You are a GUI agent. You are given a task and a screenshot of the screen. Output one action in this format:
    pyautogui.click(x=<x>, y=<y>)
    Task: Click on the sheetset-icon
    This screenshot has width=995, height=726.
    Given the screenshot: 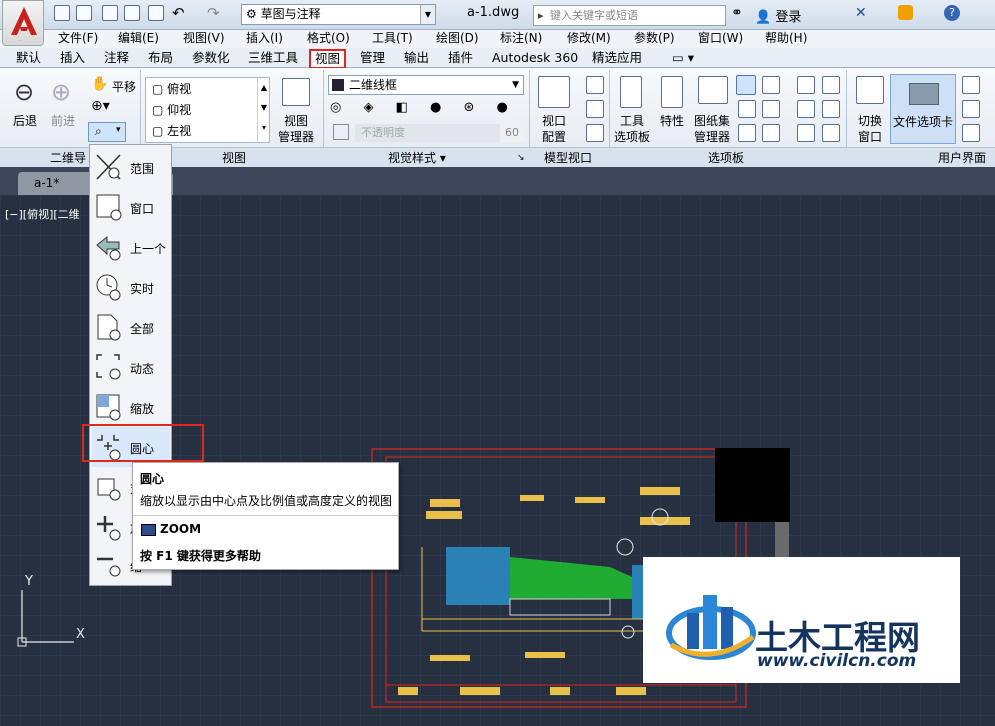 What is the action you would take?
    pyautogui.click(x=713, y=90)
    